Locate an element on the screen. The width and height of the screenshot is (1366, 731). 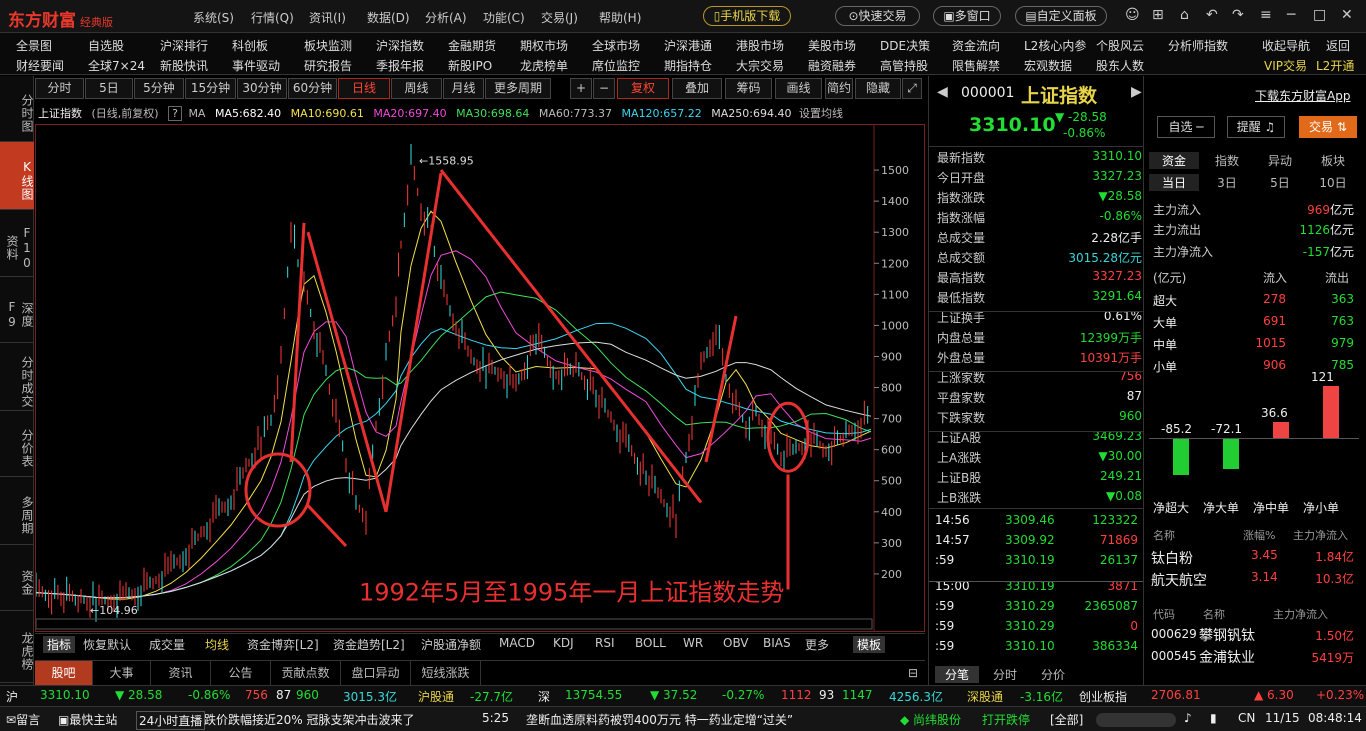
bell-icon-ticker: ♪ is located at coordinates (1188, 718).